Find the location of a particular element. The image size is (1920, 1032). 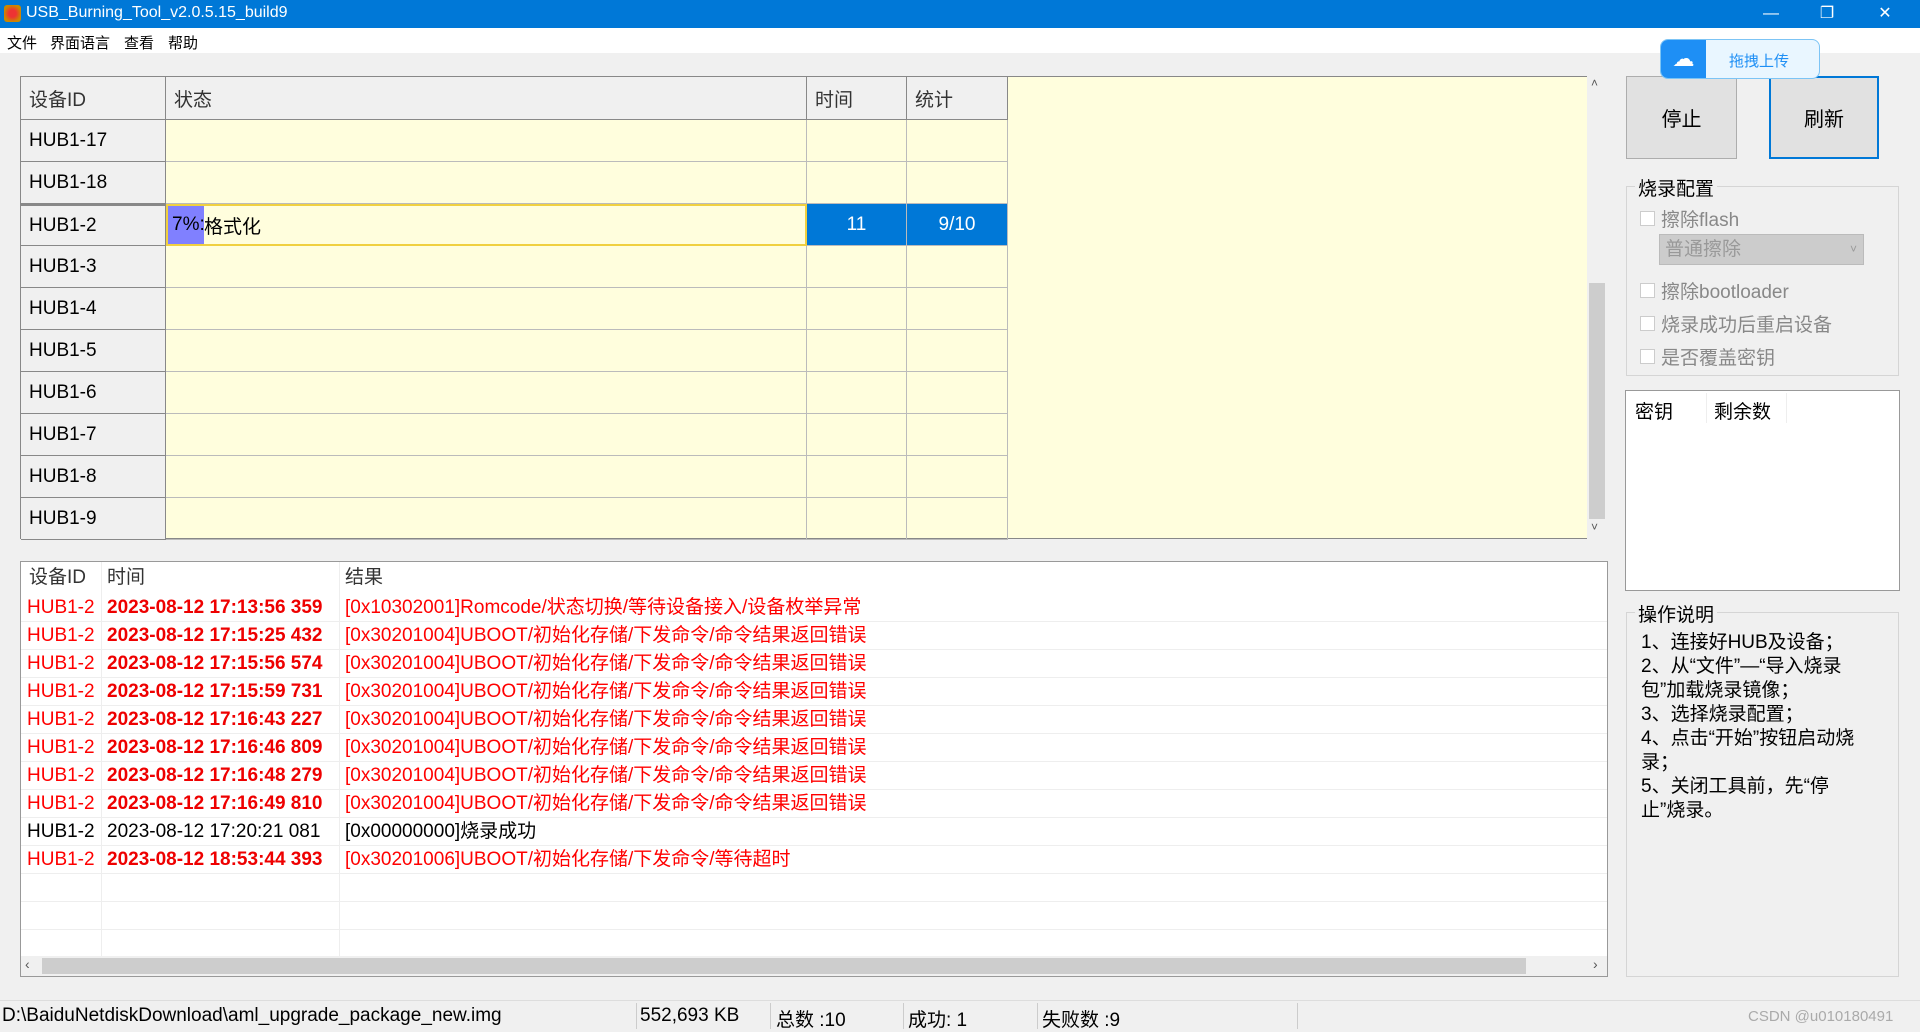

log-time: 2023-08-12 17:16:49 810 is located at coordinates (215, 803).